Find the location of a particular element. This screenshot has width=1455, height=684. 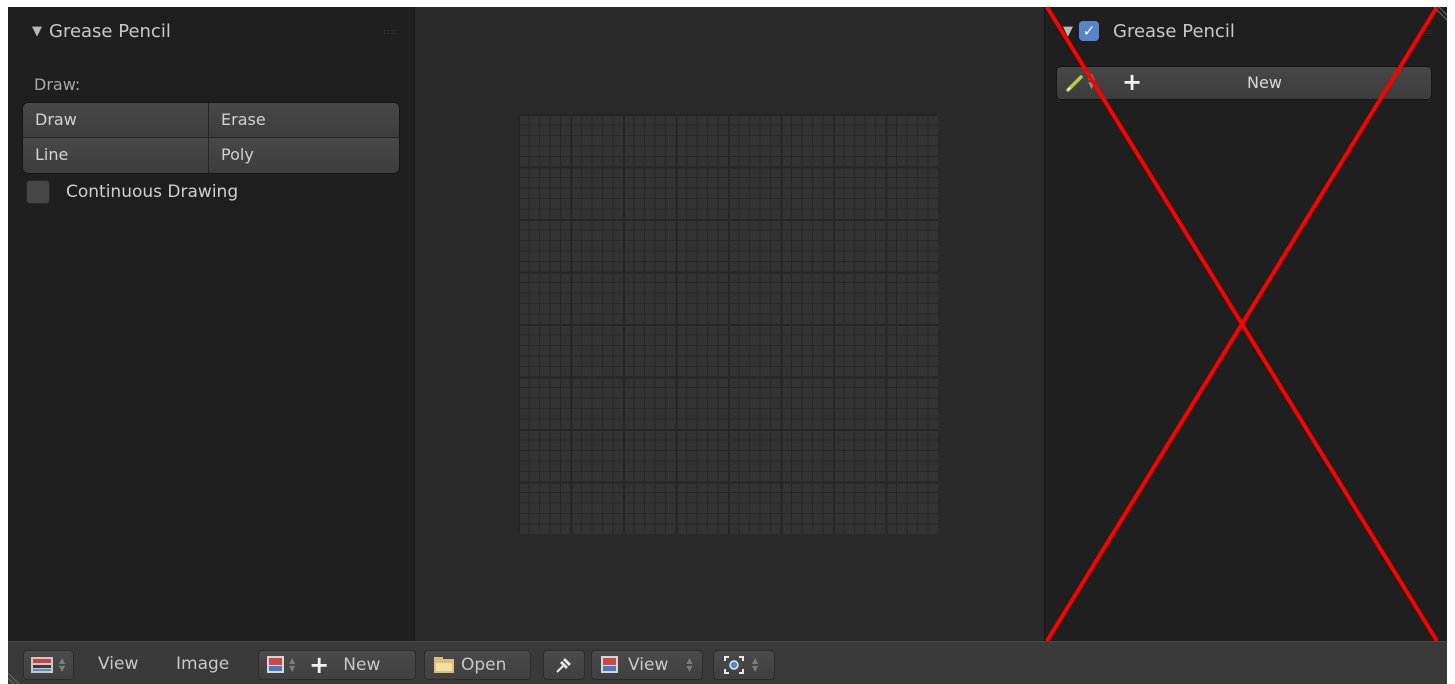

grease-pencil-panel-header: ▼ Grease Pencil :::: is located at coordinates (211, 31).